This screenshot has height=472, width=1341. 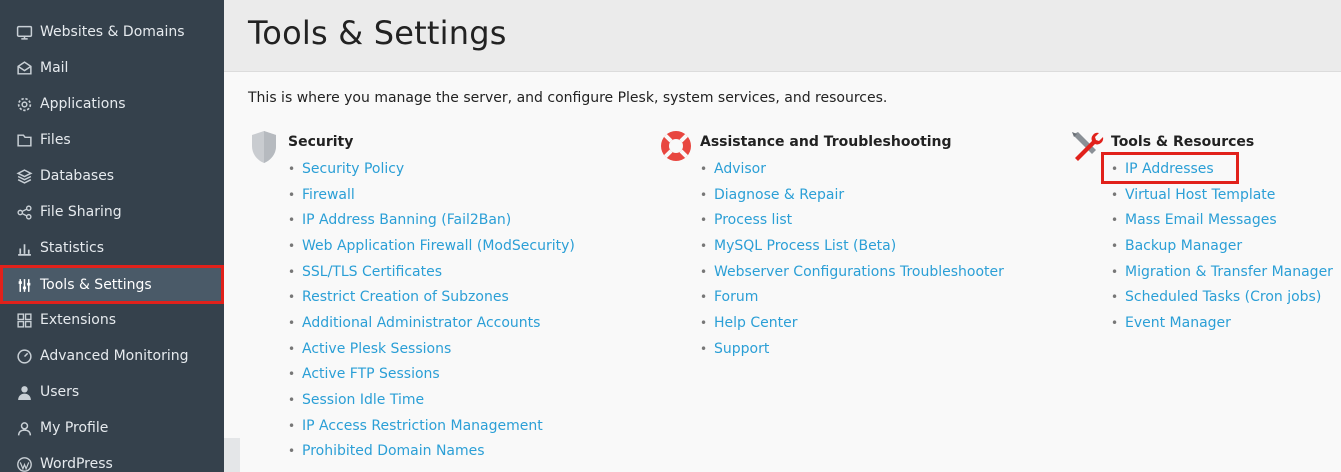 I want to click on list-item: • Security Policy, so click(x=346, y=168).